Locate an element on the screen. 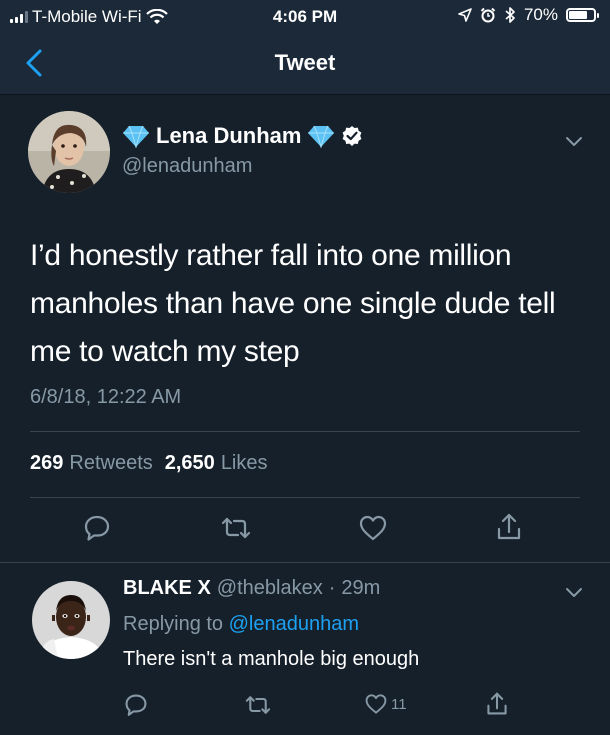  reply-time: 29m is located at coordinates (361, 588).